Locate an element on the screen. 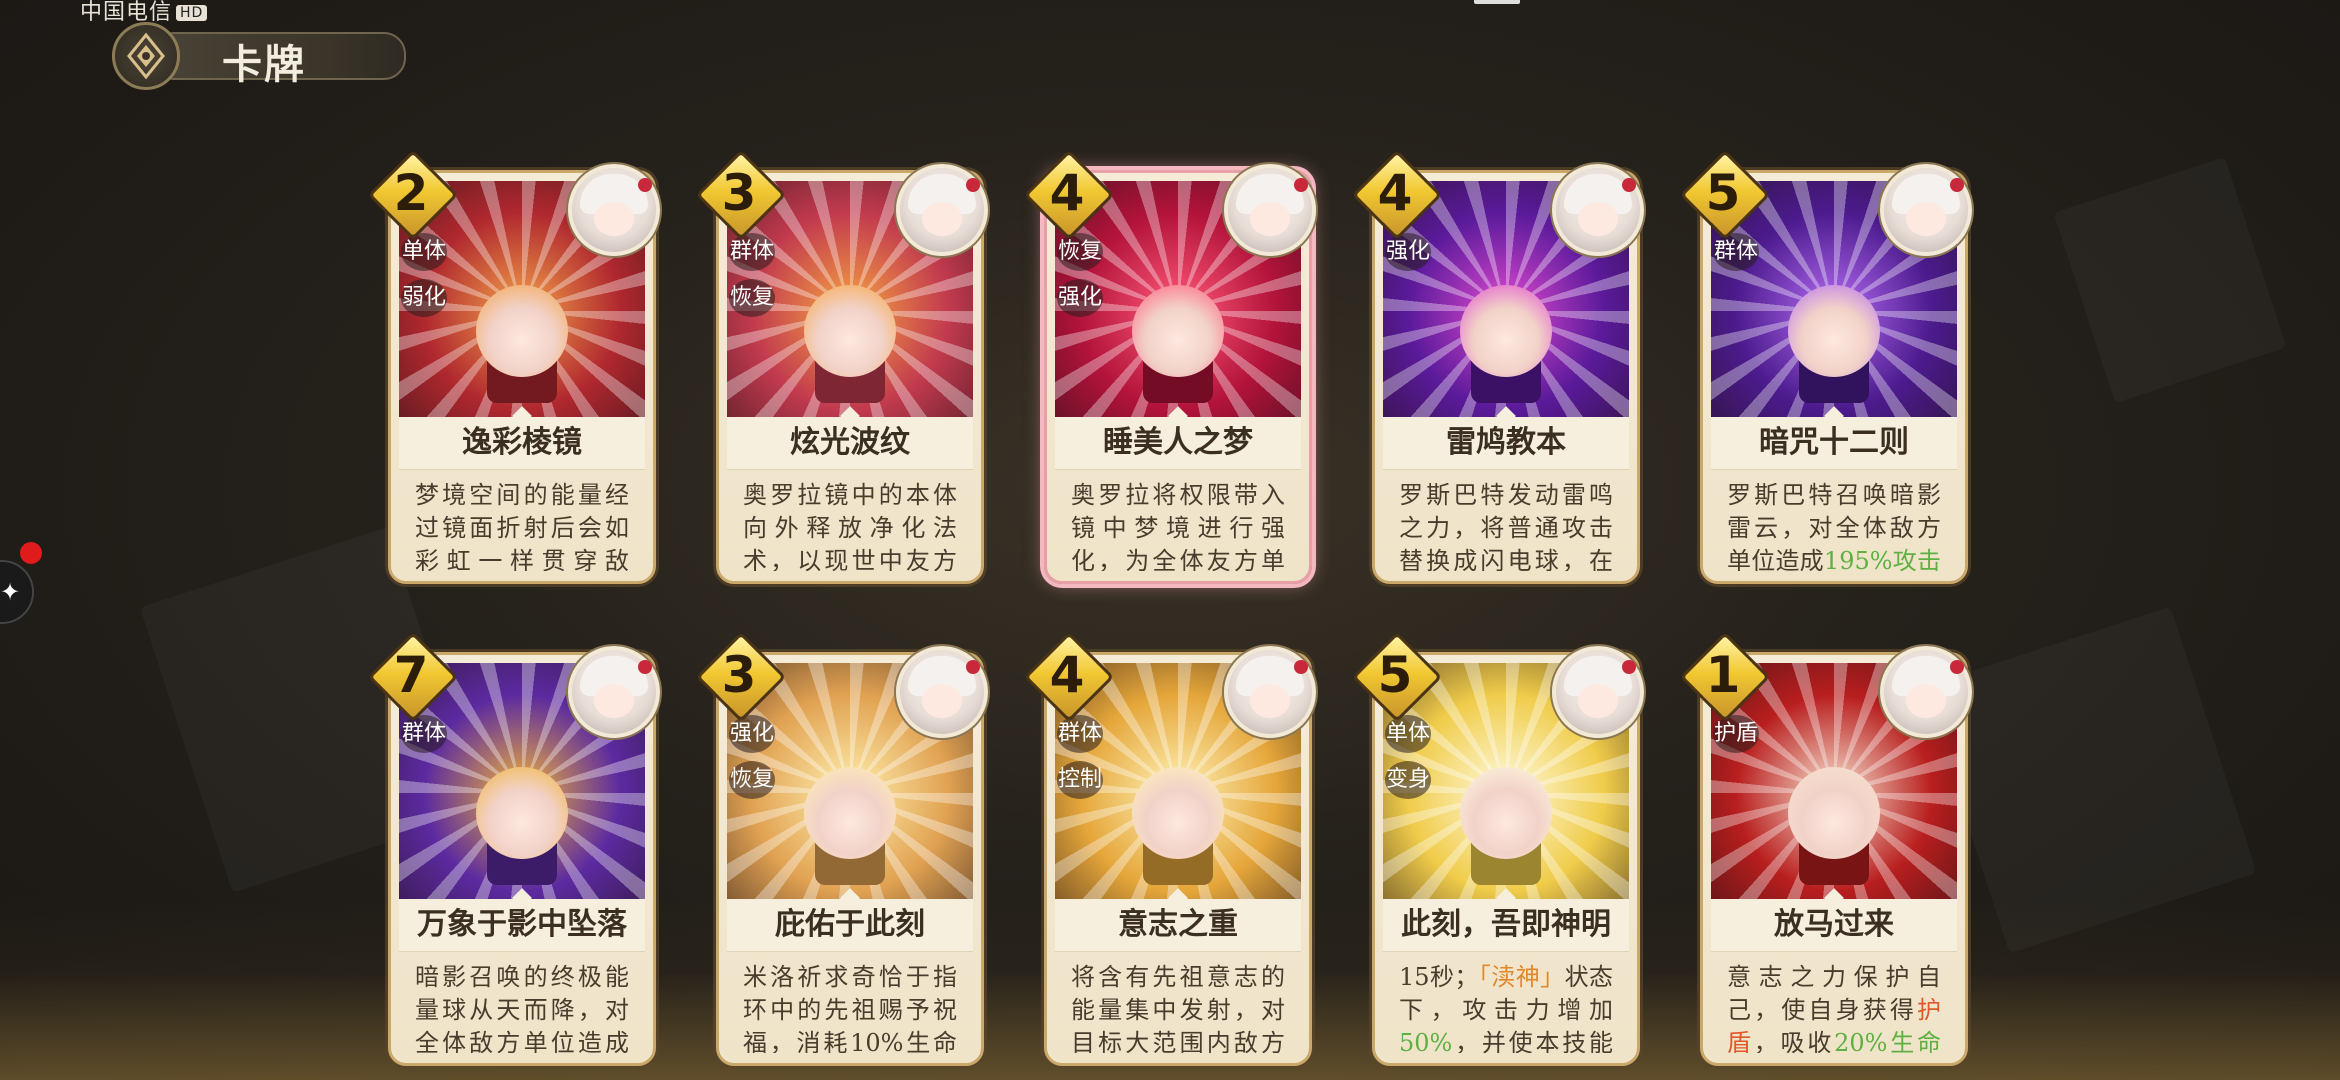 The width and height of the screenshot is (2340, 1080). card-name: 雷鸠教本 is located at coordinates (1506, 443).